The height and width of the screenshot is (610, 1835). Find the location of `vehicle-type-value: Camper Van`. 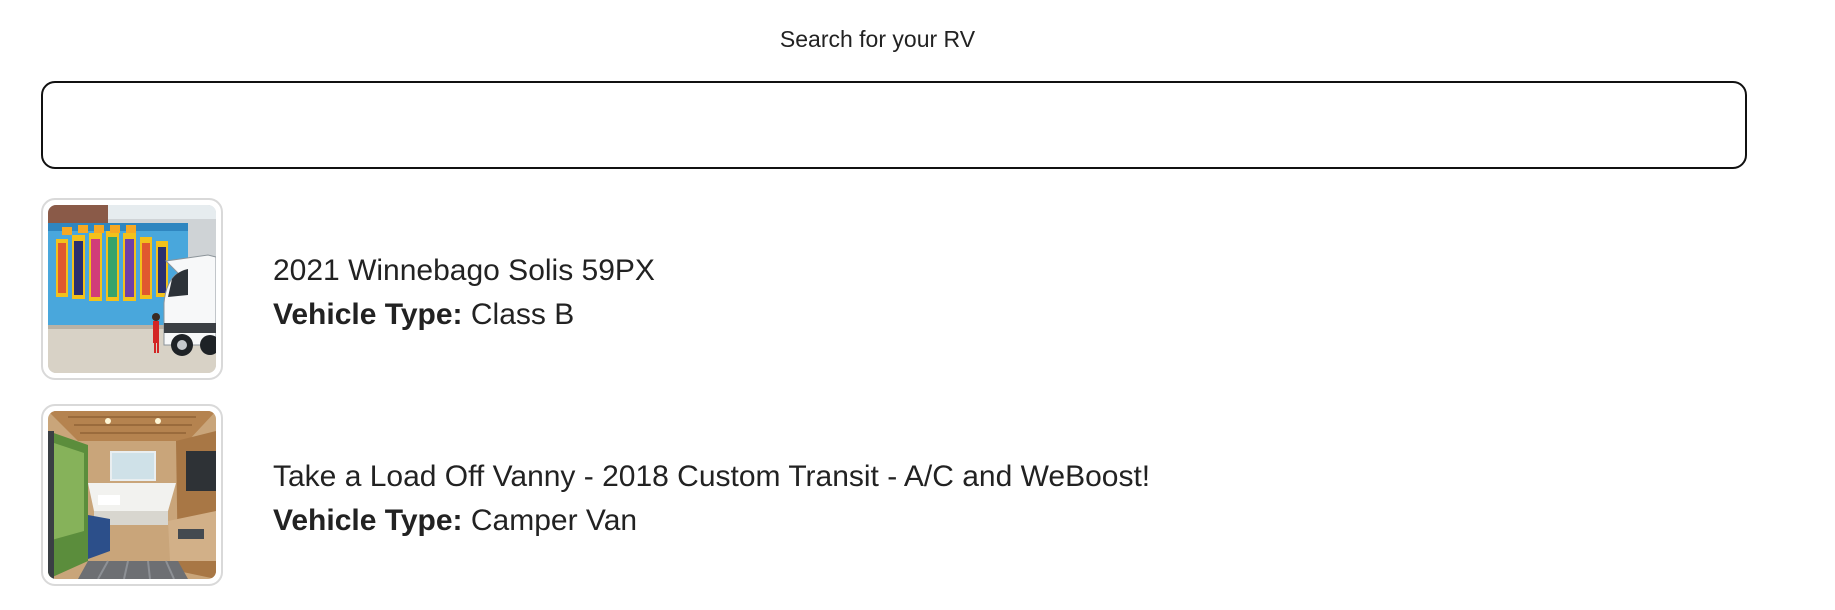

vehicle-type-value: Camper Van is located at coordinates (554, 520).